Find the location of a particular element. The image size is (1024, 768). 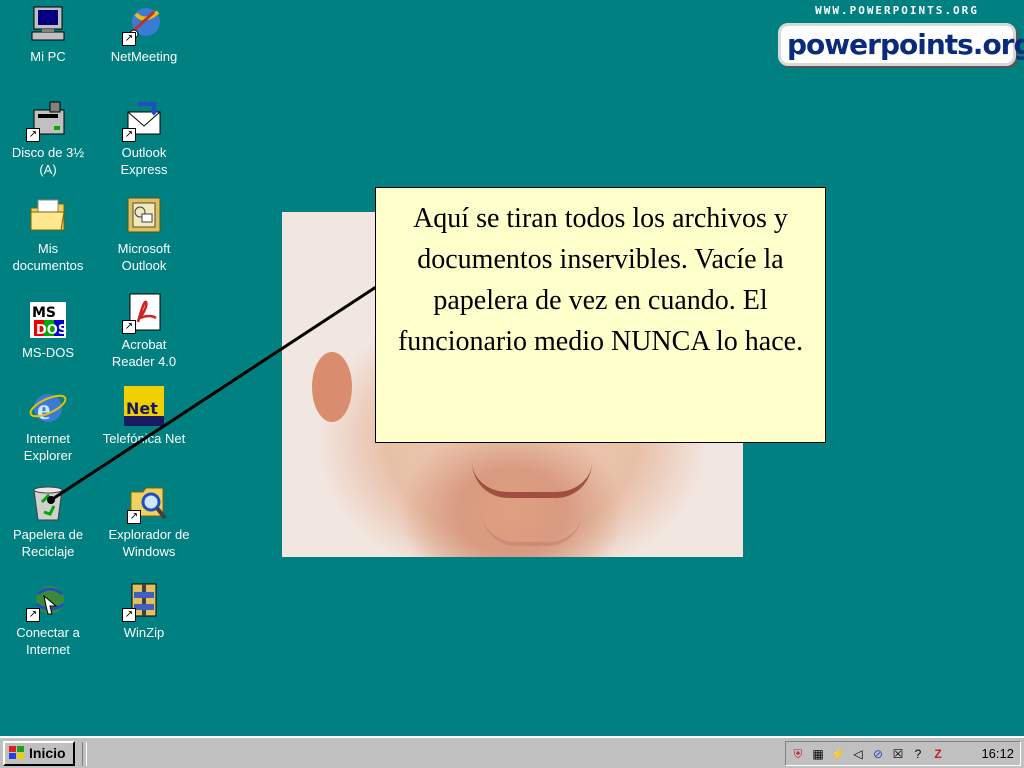

volume-icon: ◁ is located at coordinates (858, 754).